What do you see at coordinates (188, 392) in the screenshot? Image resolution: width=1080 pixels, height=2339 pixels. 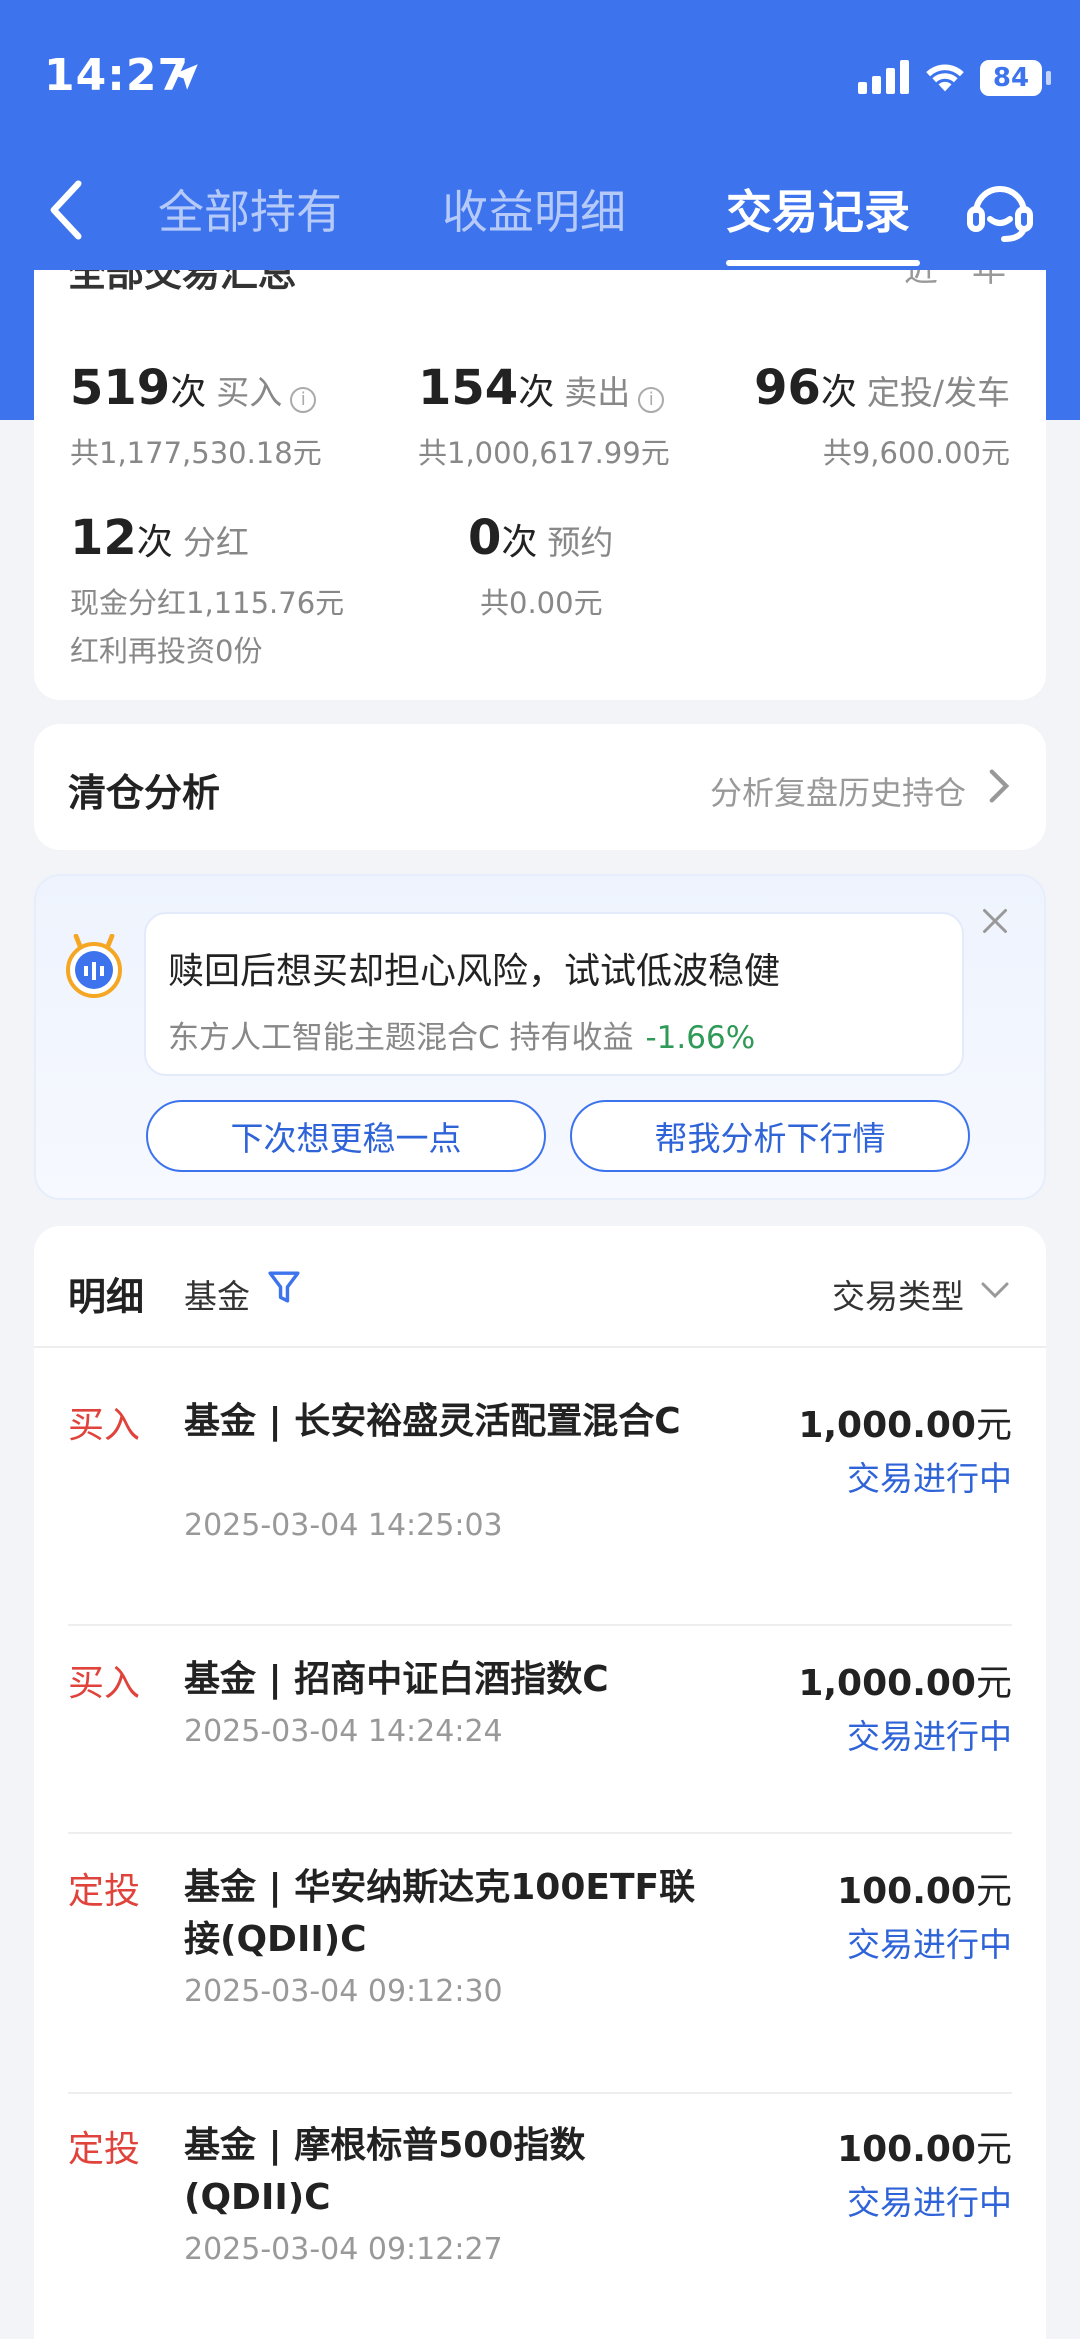 I see `stat-buy-unit: 次` at bounding box center [188, 392].